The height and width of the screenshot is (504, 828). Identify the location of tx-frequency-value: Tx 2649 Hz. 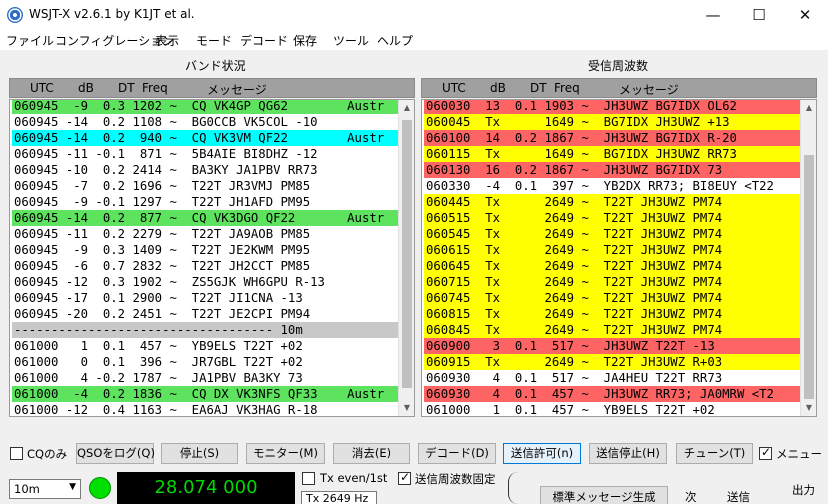
(337, 498).